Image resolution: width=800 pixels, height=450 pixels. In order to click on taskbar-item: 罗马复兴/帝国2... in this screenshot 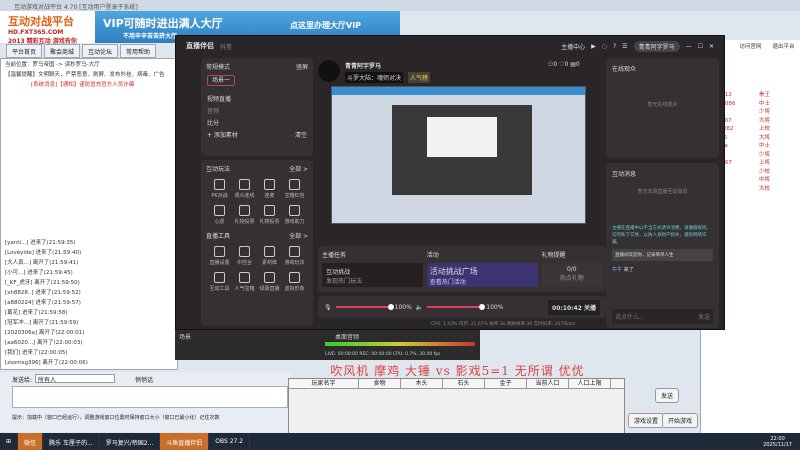, I will do `click(130, 441)`.